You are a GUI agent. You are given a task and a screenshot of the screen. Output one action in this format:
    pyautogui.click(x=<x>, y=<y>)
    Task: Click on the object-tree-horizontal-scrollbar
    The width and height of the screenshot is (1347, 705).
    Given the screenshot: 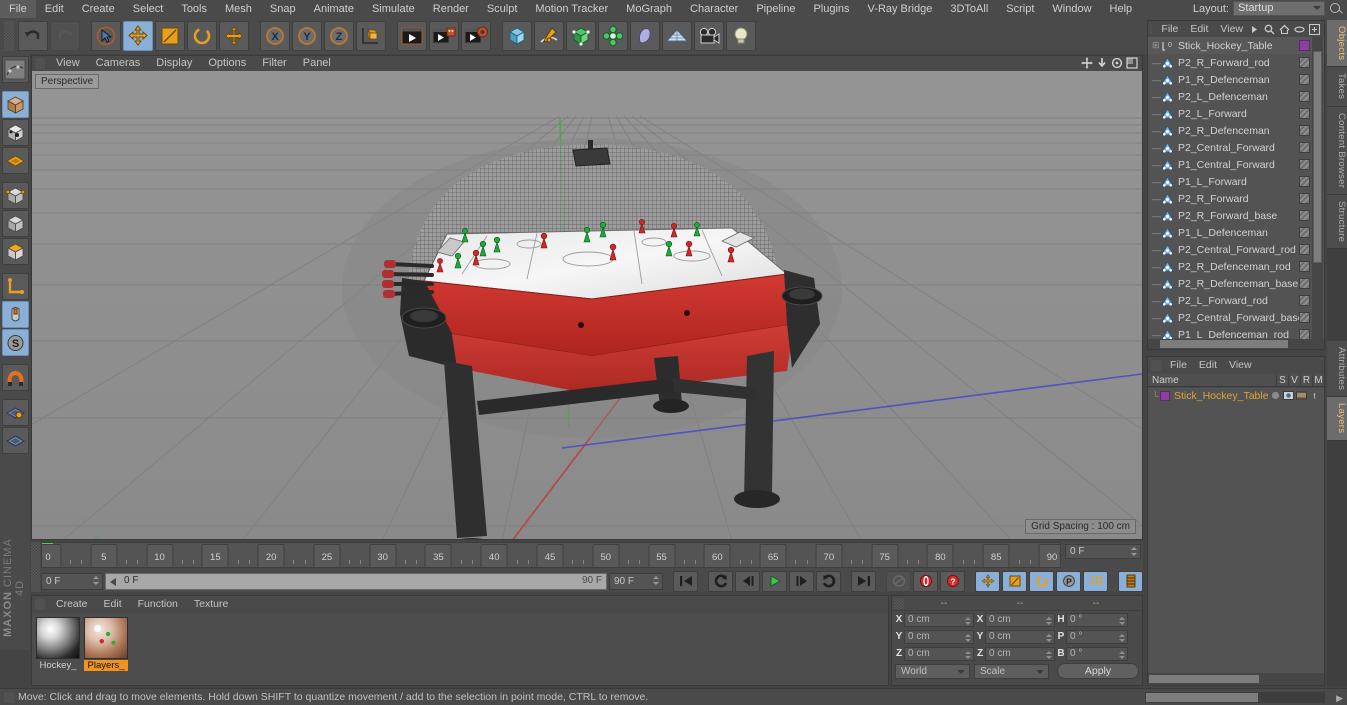 What is the action you would take?
    pyautogui.click(x=1236, y=344)
    